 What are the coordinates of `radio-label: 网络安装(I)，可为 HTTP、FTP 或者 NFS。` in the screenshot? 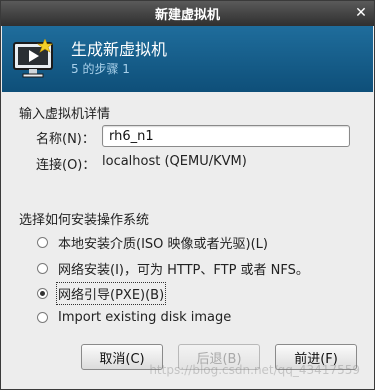 It's located at (183, 270).